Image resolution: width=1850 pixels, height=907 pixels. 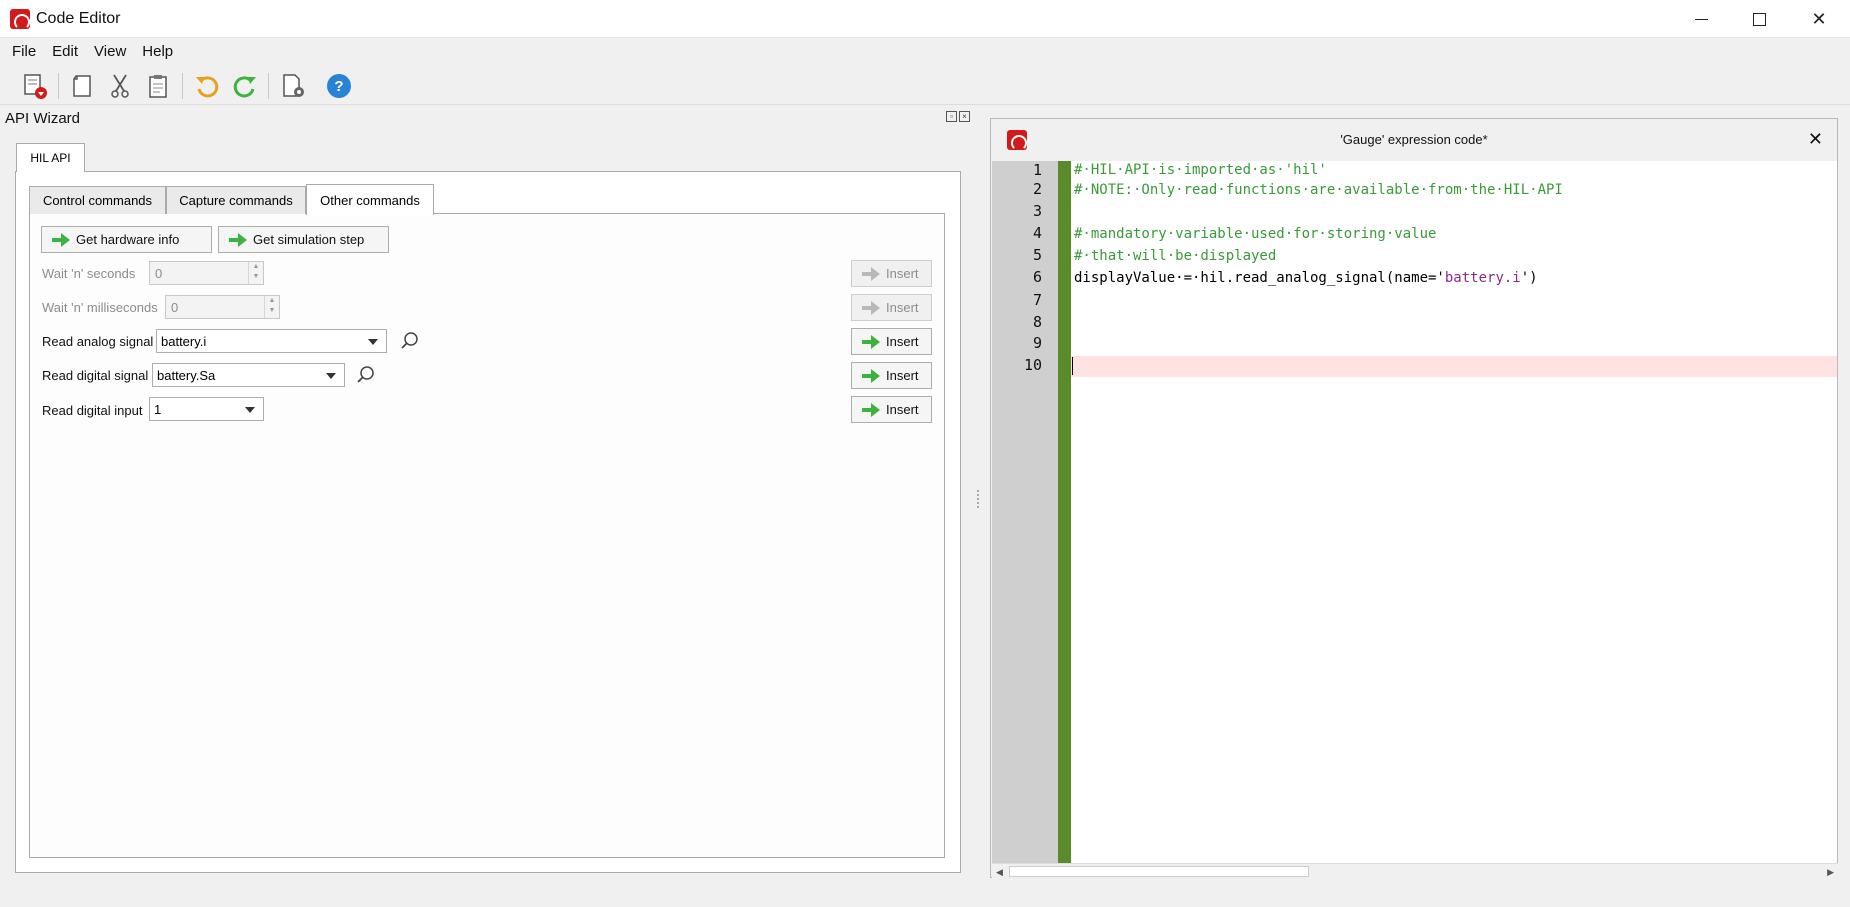 I want to click on editor-header: 'Gauge' expression code* ✕, so click(x=1414, y=140).